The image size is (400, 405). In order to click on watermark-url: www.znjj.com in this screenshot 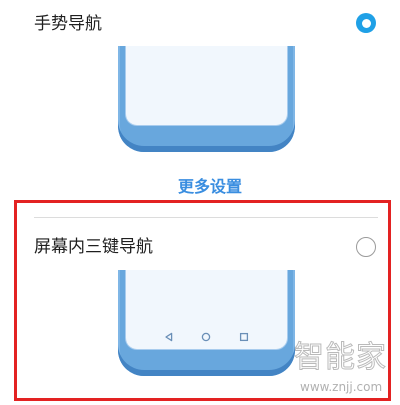, I will do `click(341, 387)`.